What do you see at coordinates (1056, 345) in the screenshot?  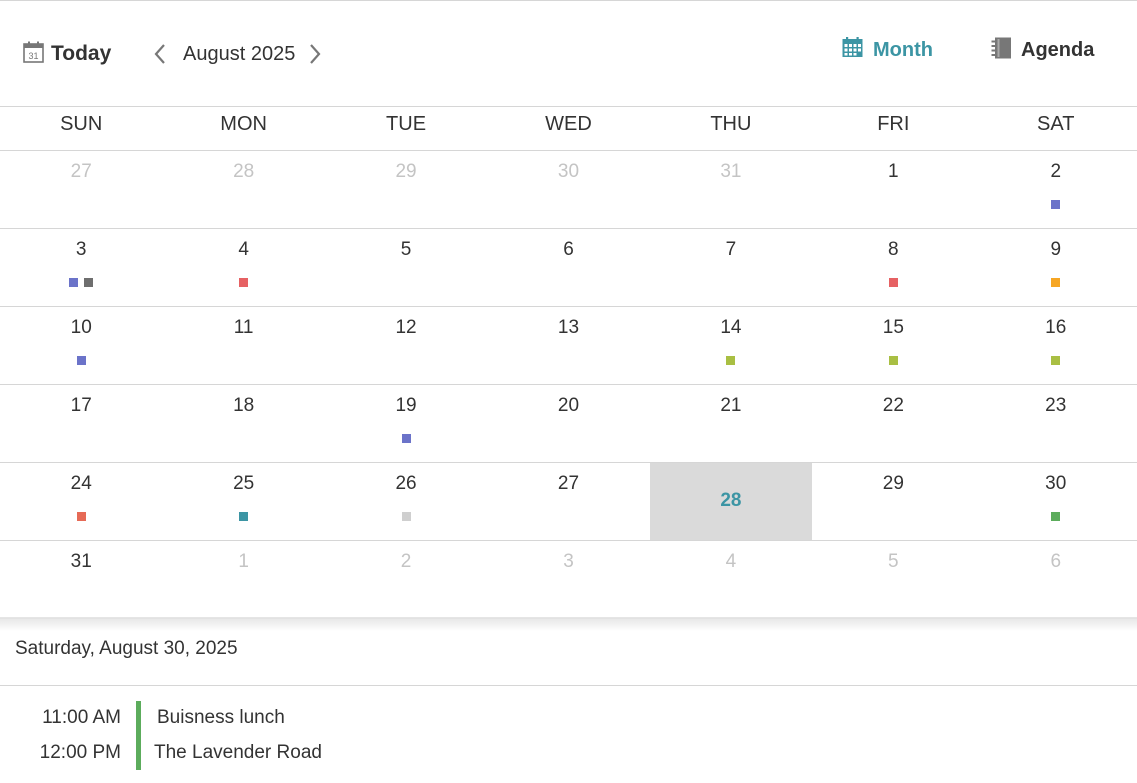 I see `day-cell: 16` at bounding box center [1056, 345].